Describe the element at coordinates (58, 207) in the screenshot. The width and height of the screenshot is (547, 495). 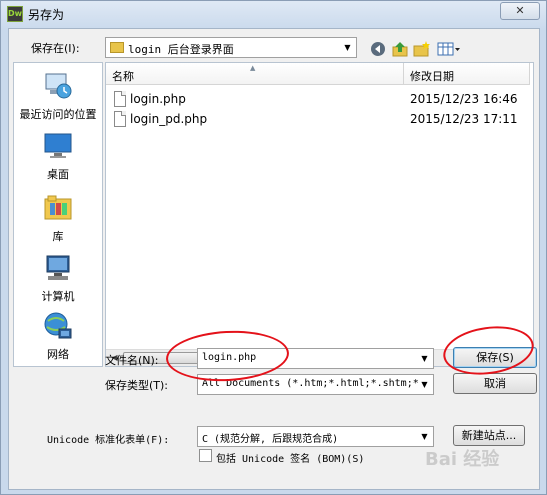
I see `libraries-icon` at that location.